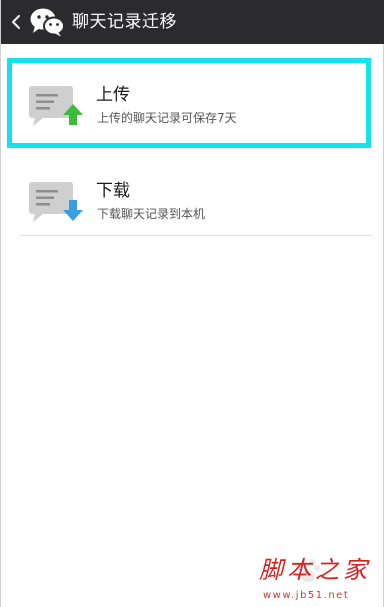 The width and height of the screenshot is (384, 607). Describe the element at coordinates (315, 570) in the screenshot. I see `watermark-logo-text: 脚本之家` at that location.